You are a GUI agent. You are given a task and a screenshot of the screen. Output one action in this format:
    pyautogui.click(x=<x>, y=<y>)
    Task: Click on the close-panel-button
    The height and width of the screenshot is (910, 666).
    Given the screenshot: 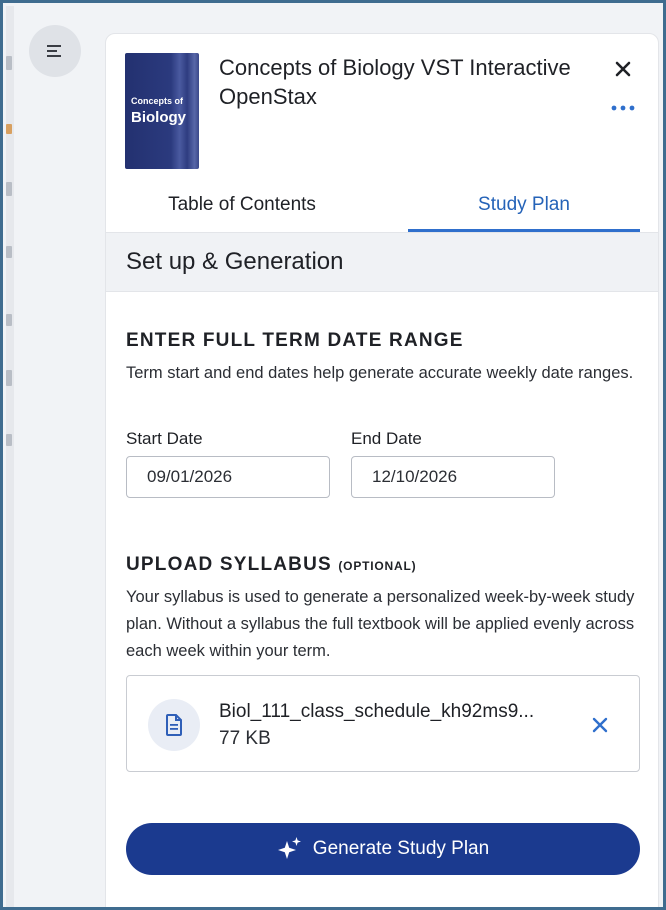 What is the action you would take?
    pyautogui.click(x=623, y=69)
    